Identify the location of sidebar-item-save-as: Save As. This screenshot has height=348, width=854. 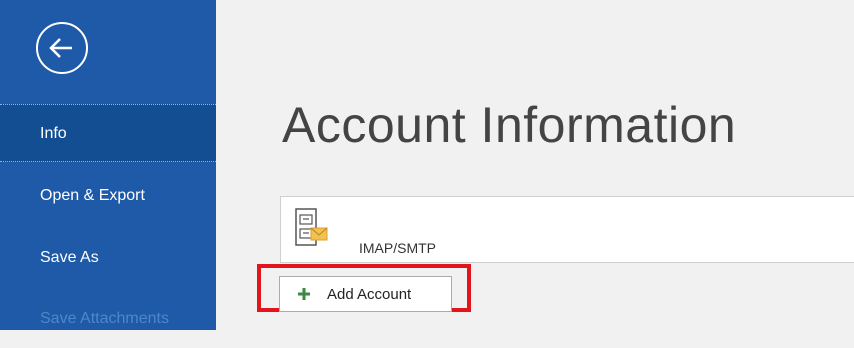
(108, 258).